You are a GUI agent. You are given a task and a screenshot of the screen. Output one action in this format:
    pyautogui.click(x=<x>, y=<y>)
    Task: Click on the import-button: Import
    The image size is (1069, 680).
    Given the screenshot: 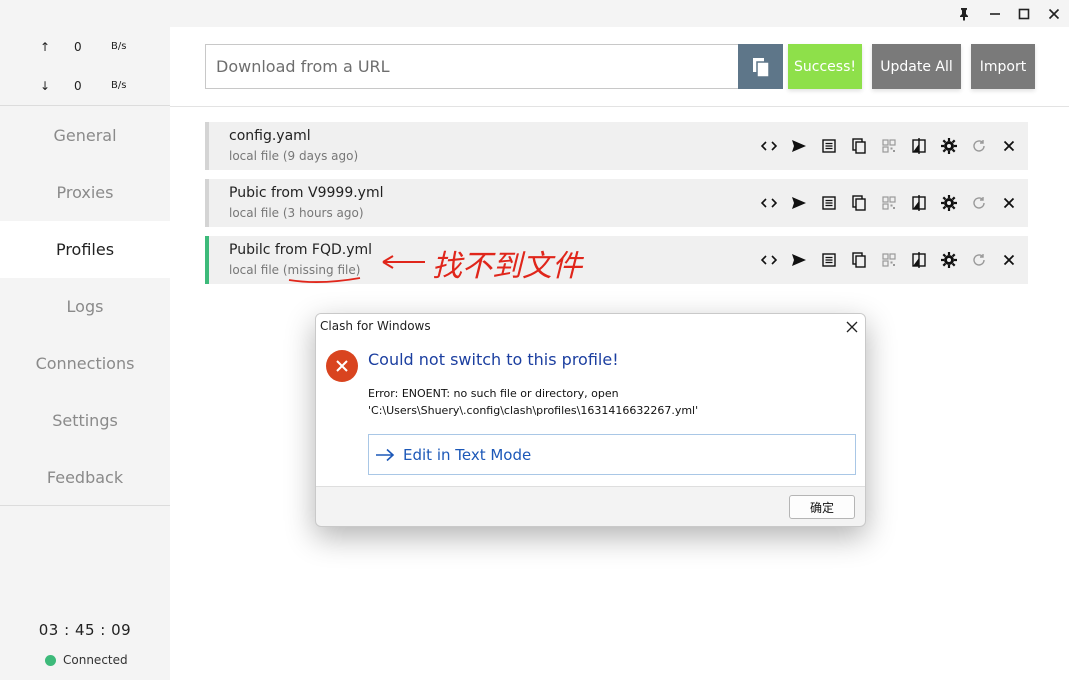 What is the action you would take?
    pyautogui.click(x=1003, y=66)
    